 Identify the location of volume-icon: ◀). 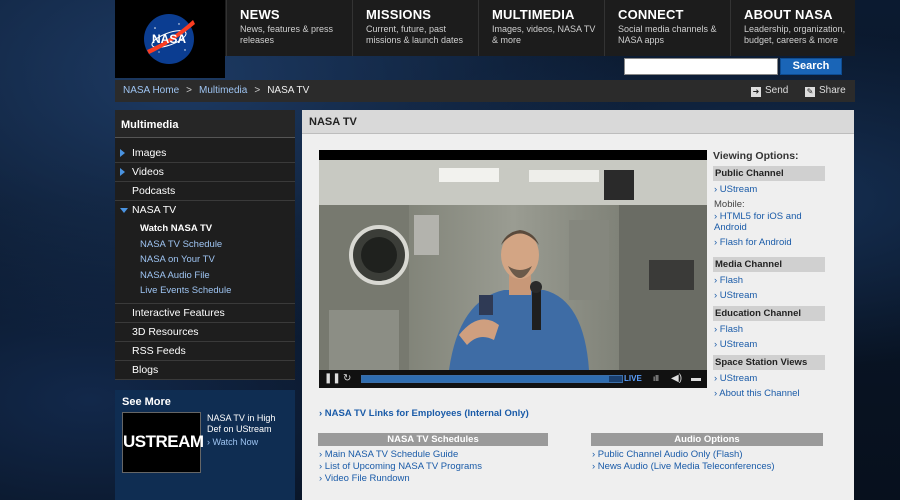
(676, 378).